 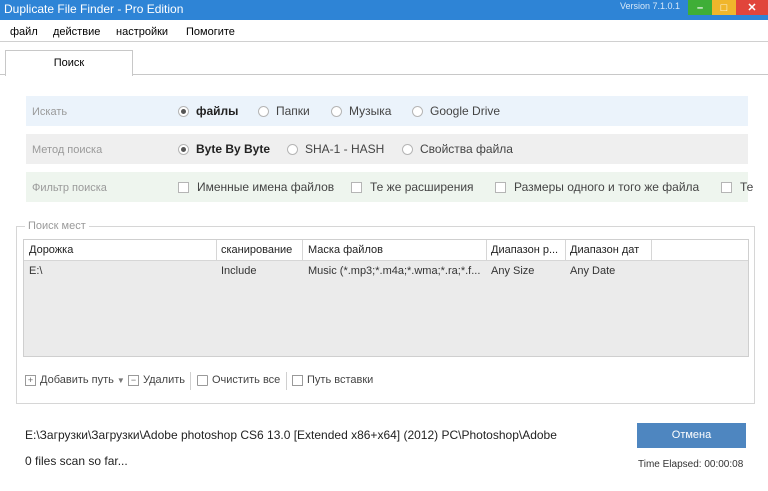 I want to click on check-same-extensions-label: Те же расширения, so click(x=422, y=187).